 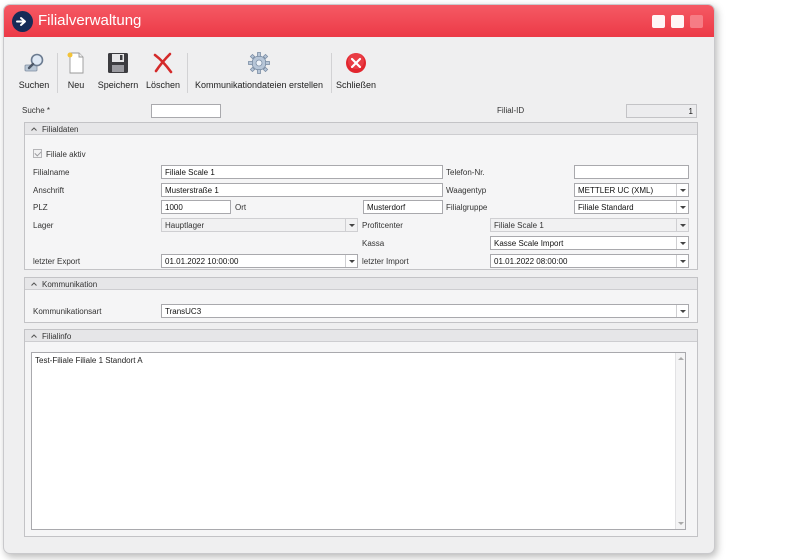 What do you see at coordinates (361, 284) in the screenshot?
I see `kommunikation-header: Kommunikation` at bounding box center [361, 284].